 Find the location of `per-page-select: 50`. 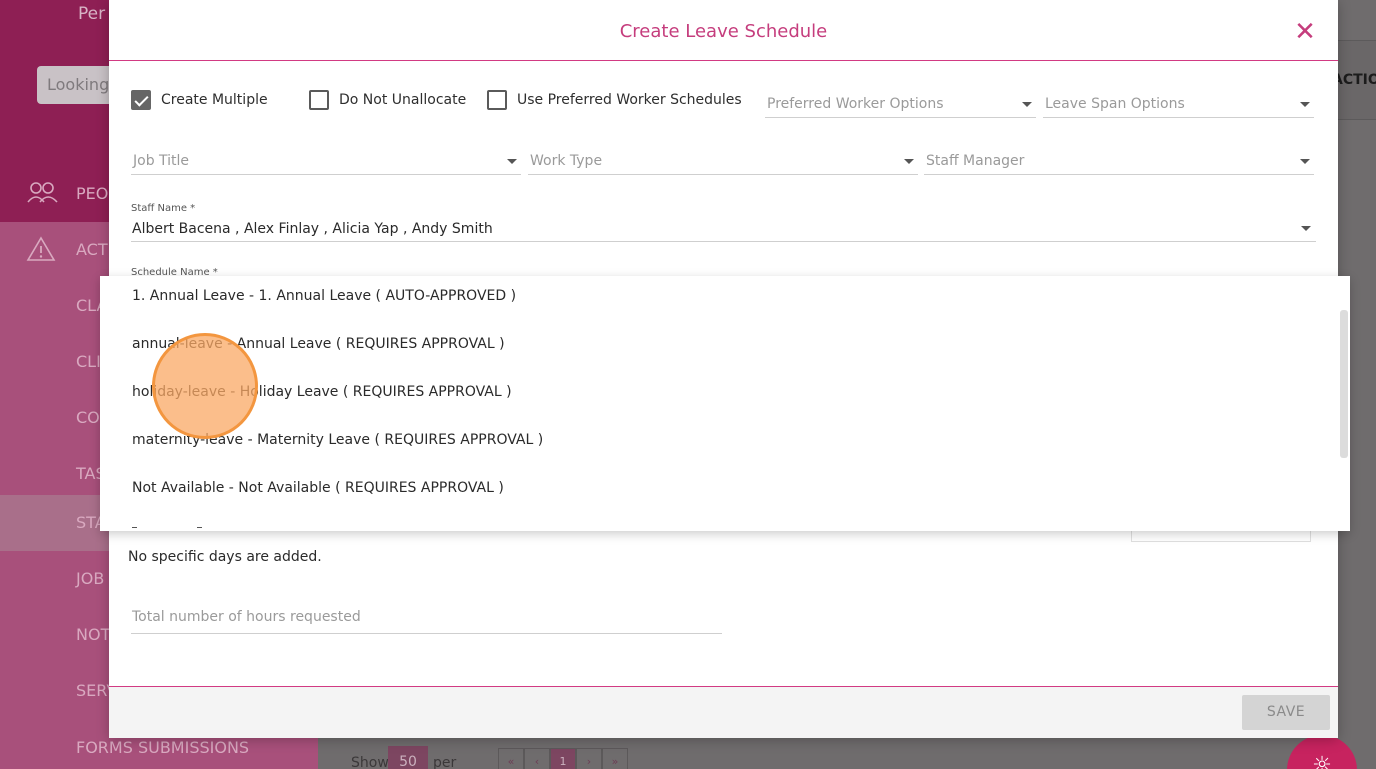

per-page-select: 50 is located at coordinates (408, 757).